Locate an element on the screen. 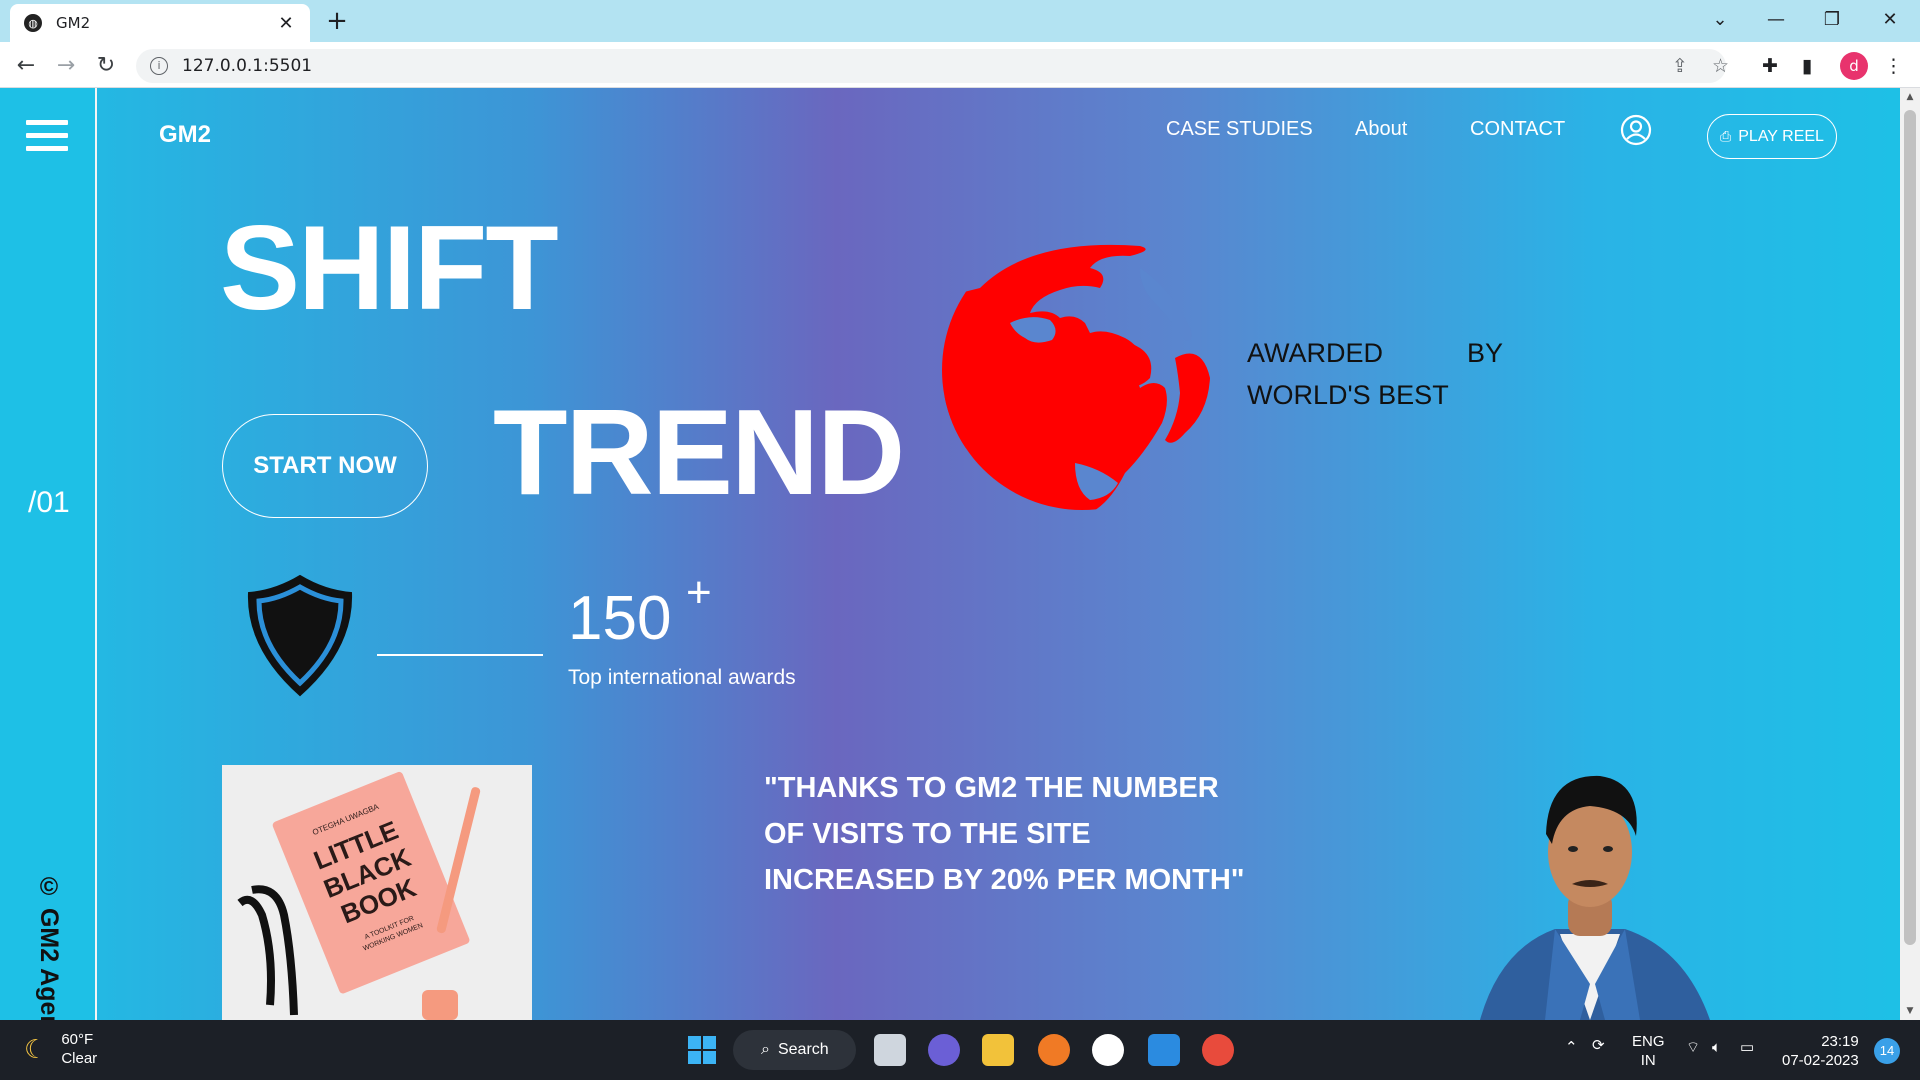 This screenshot has width=1920, height=1080. side-panel-icon: ▮ is located at coordinates (1807, 66).